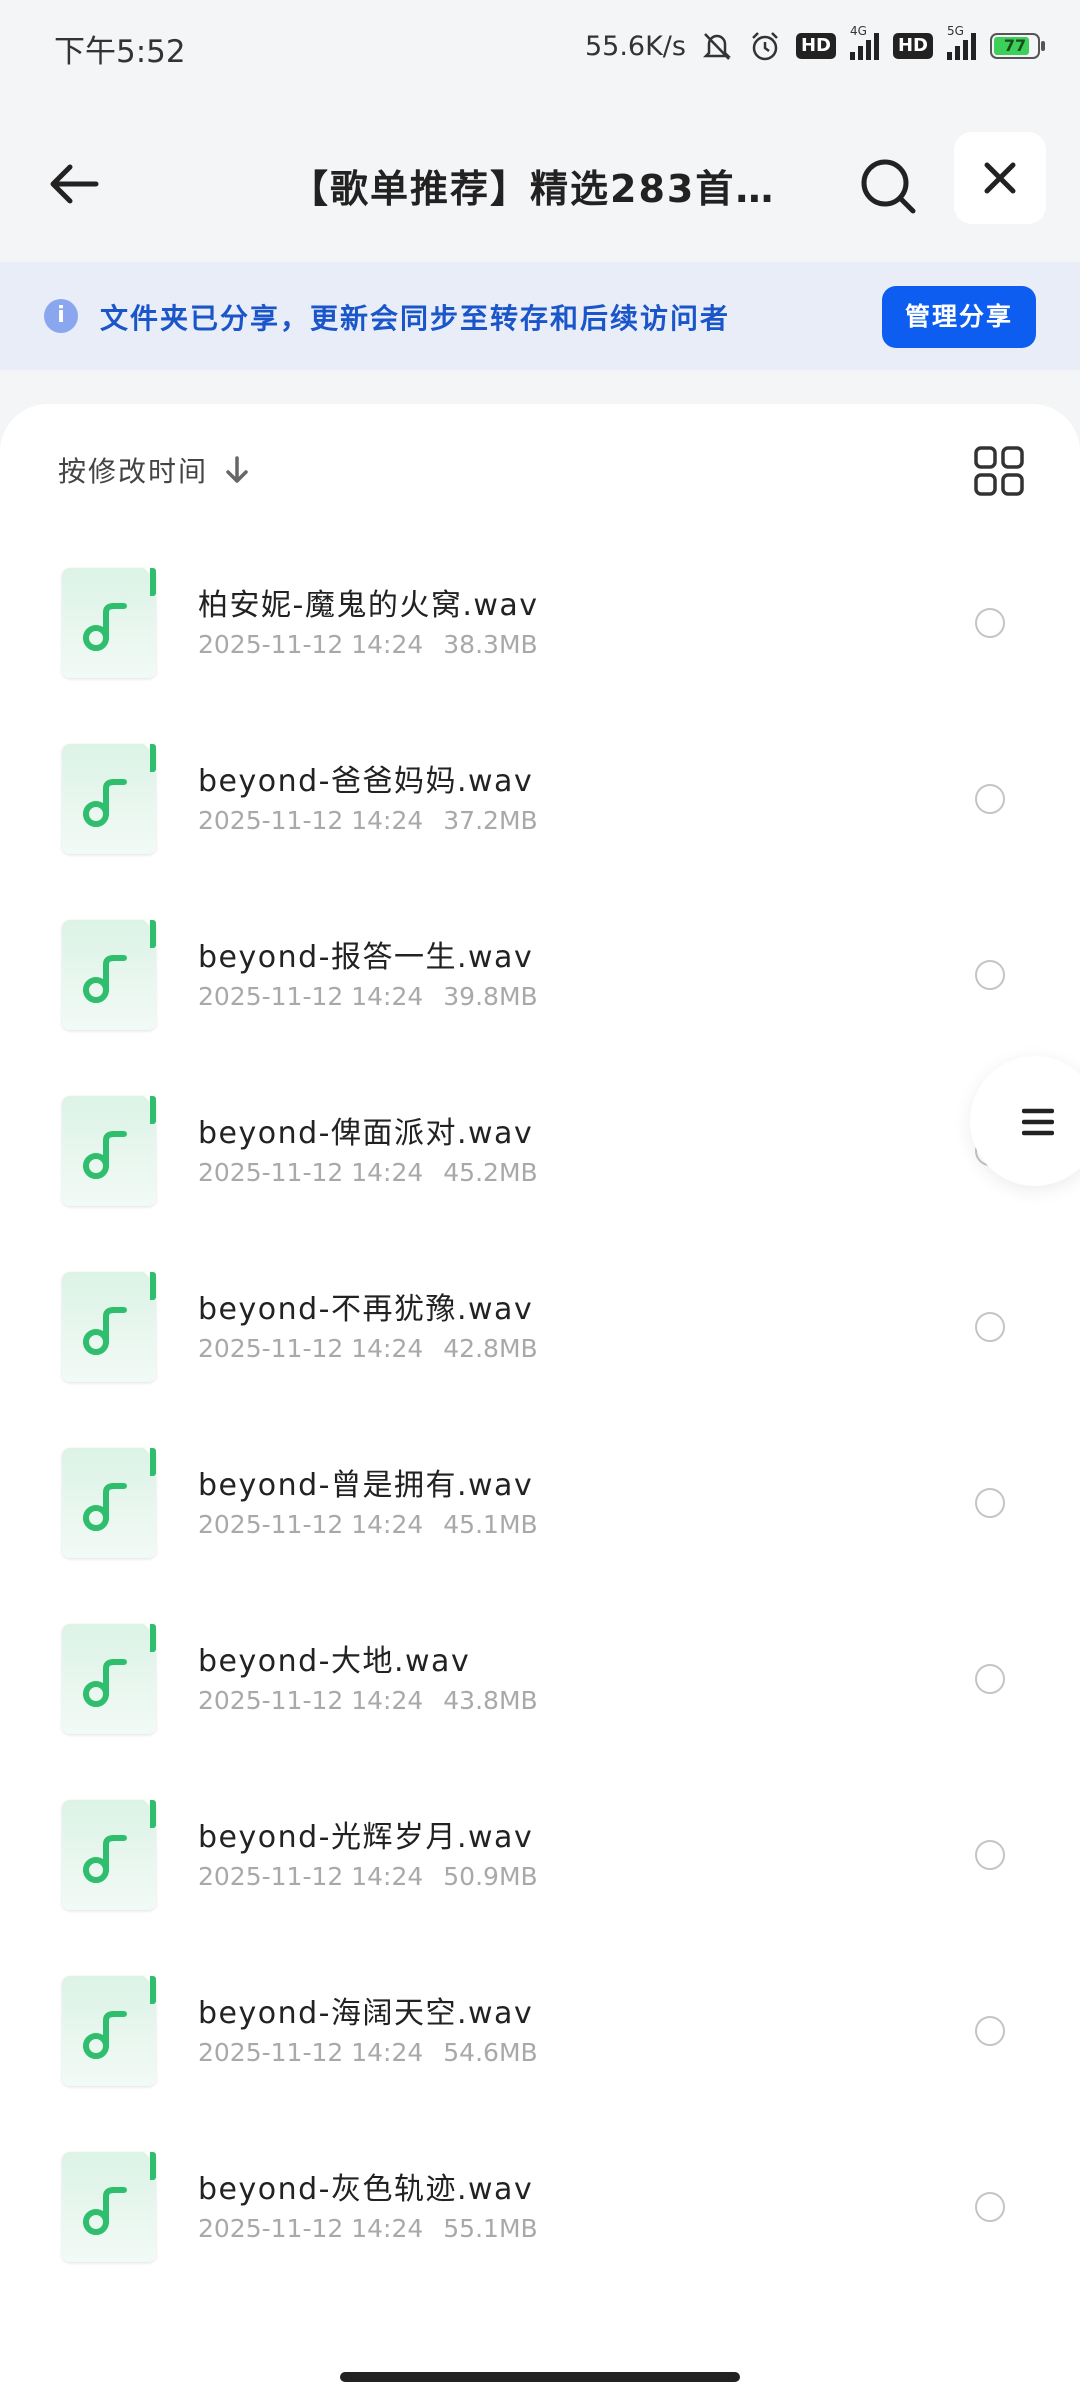  I want to click on file-size: 38.3MB, so click(490, 644).